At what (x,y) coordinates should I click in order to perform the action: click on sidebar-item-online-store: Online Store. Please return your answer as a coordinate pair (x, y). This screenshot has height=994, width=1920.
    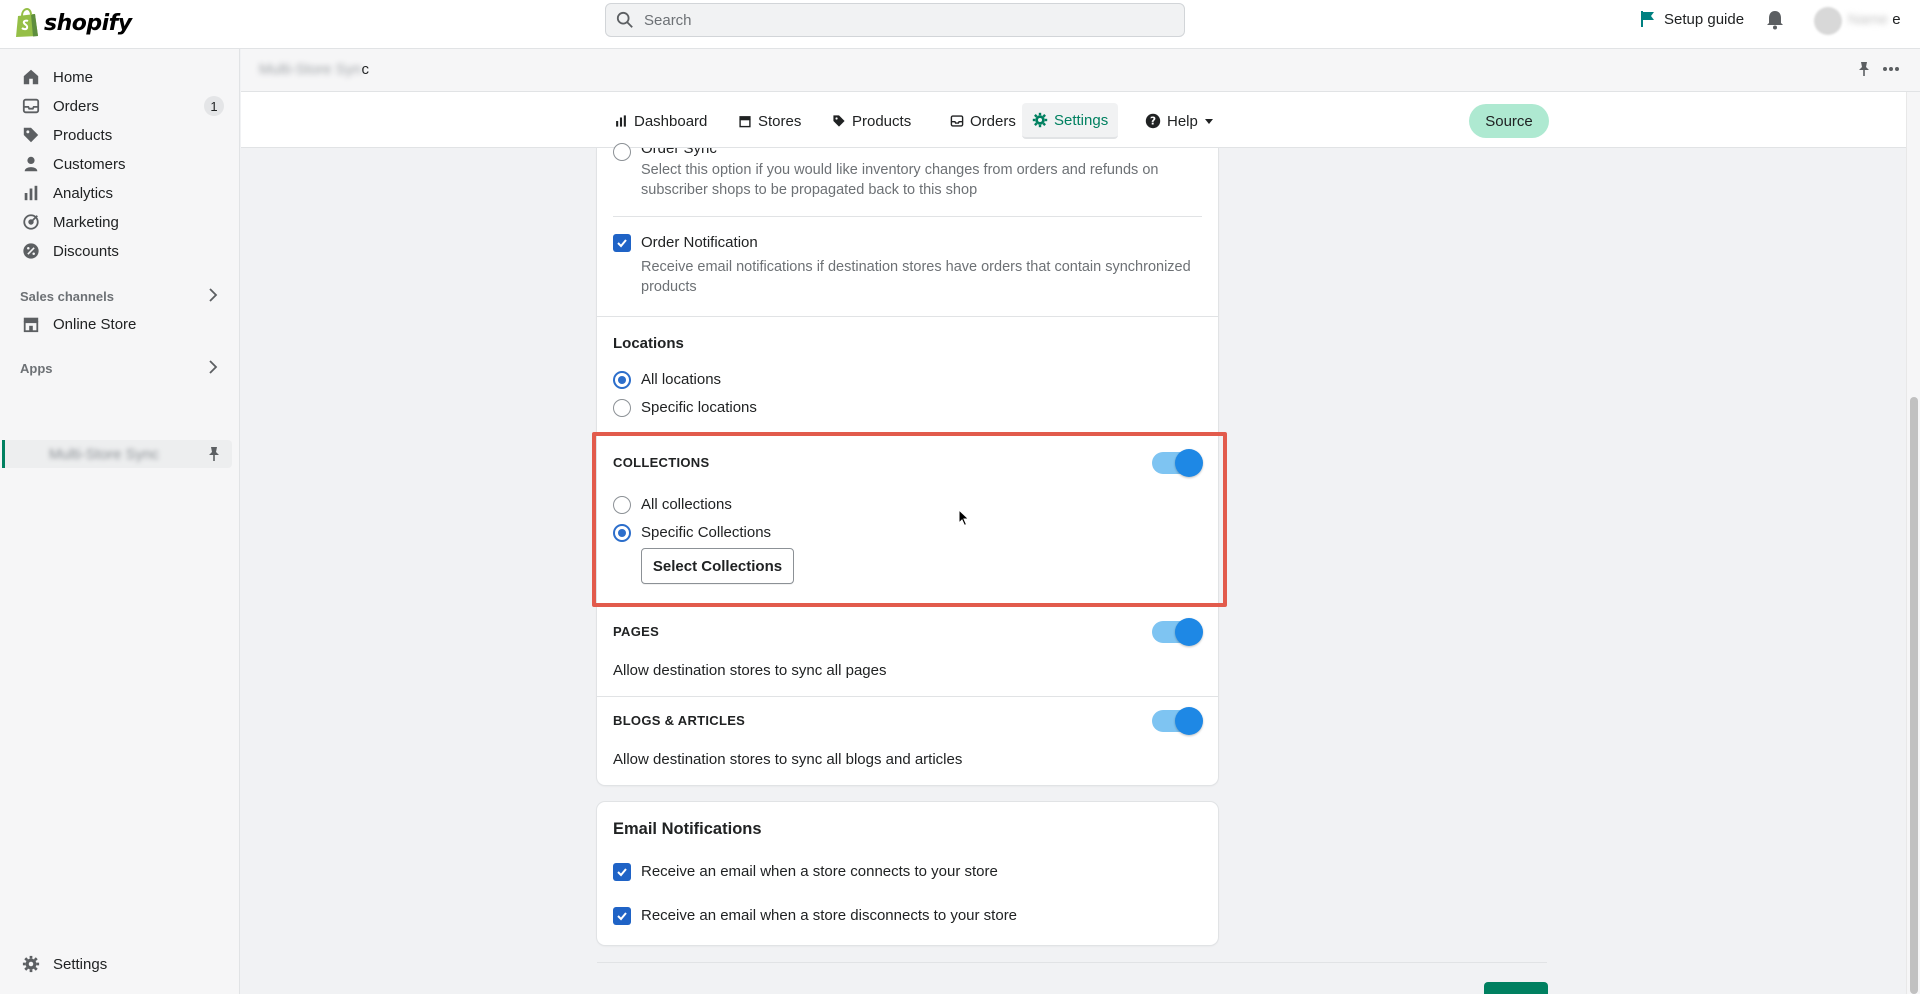
    Looking at the image, I should click on (120, 324).